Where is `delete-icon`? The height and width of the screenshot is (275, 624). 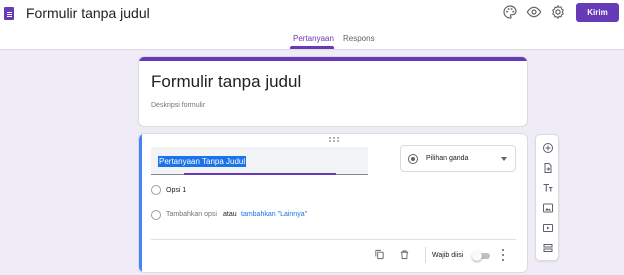 delete-icon is located at coordinates (404, 254).